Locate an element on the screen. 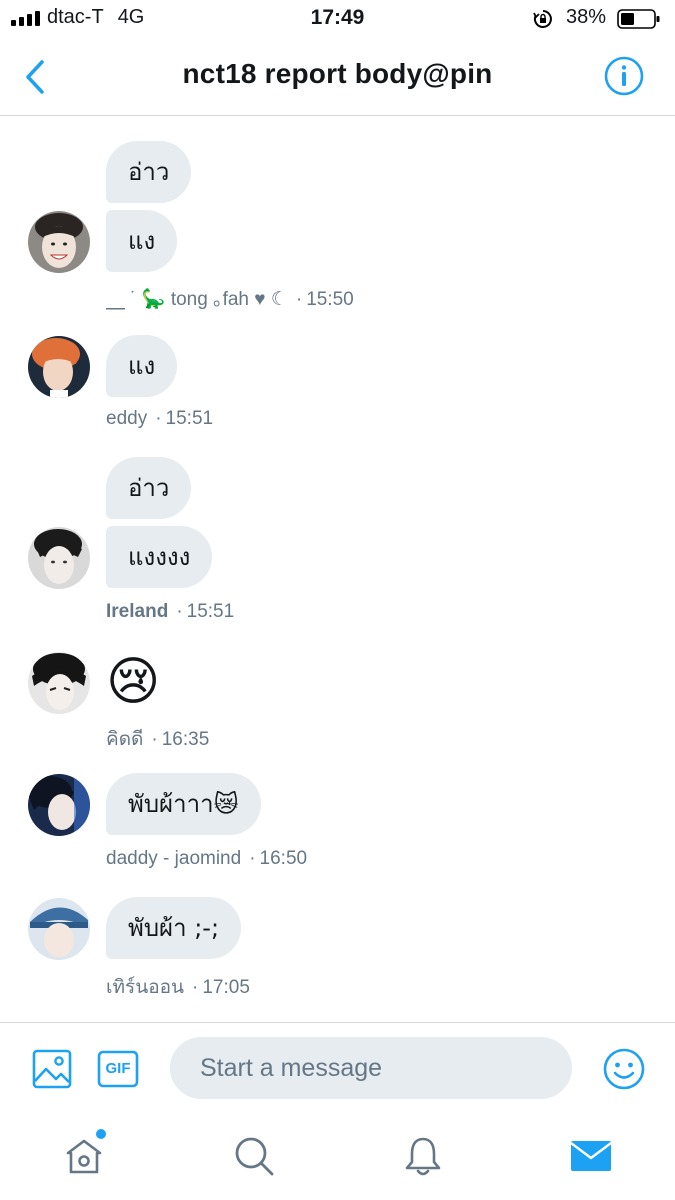 The width and height of the screenshot is (675, 1200). sender-name: คิดดี is located at coordinates (124, 739).